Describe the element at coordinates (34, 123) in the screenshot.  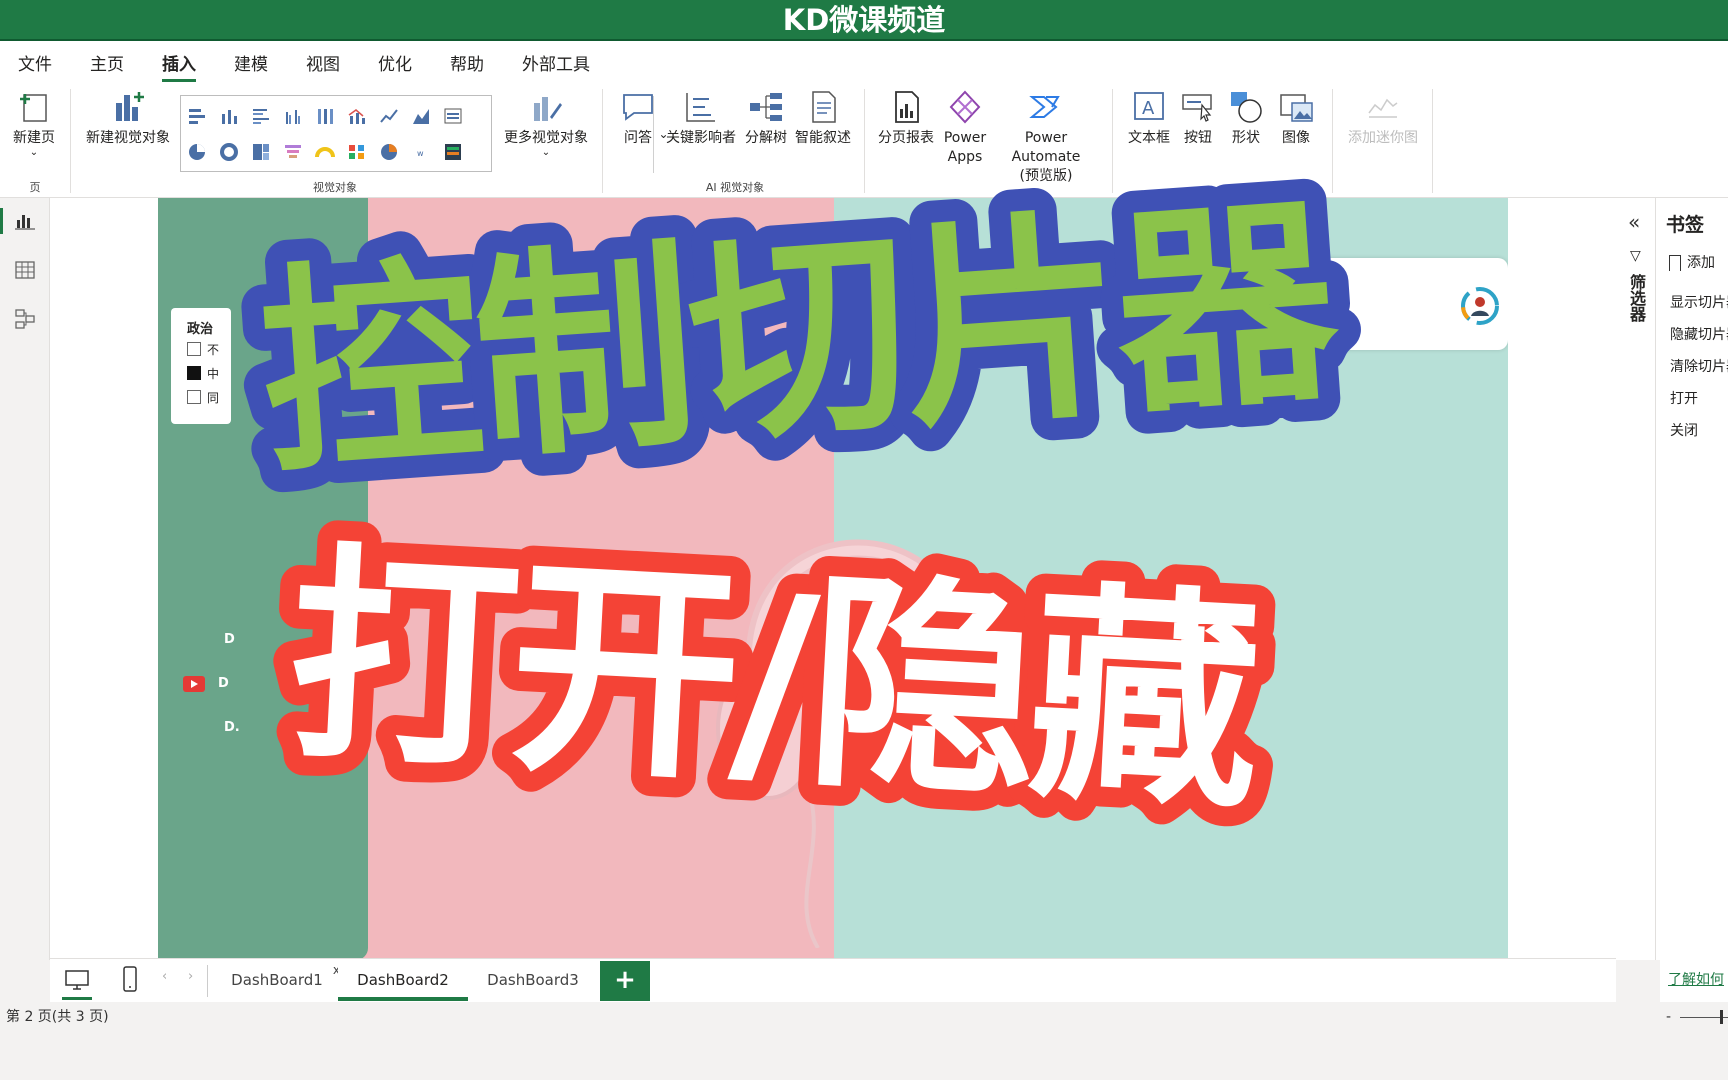
I see `new-page-button: 新建页 ⌄` at that location.